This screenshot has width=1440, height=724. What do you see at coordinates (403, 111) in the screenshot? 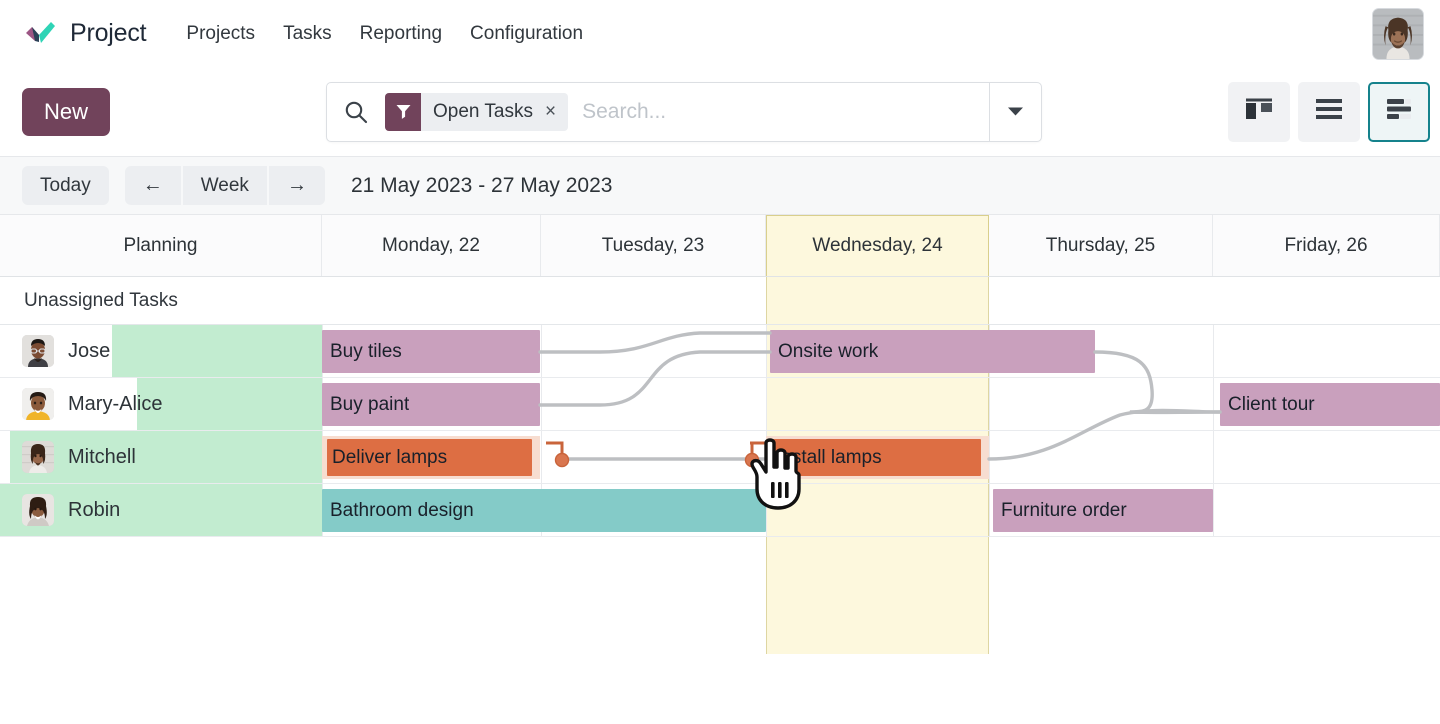
I see `filter-icon` at bounding box center [403, 111].